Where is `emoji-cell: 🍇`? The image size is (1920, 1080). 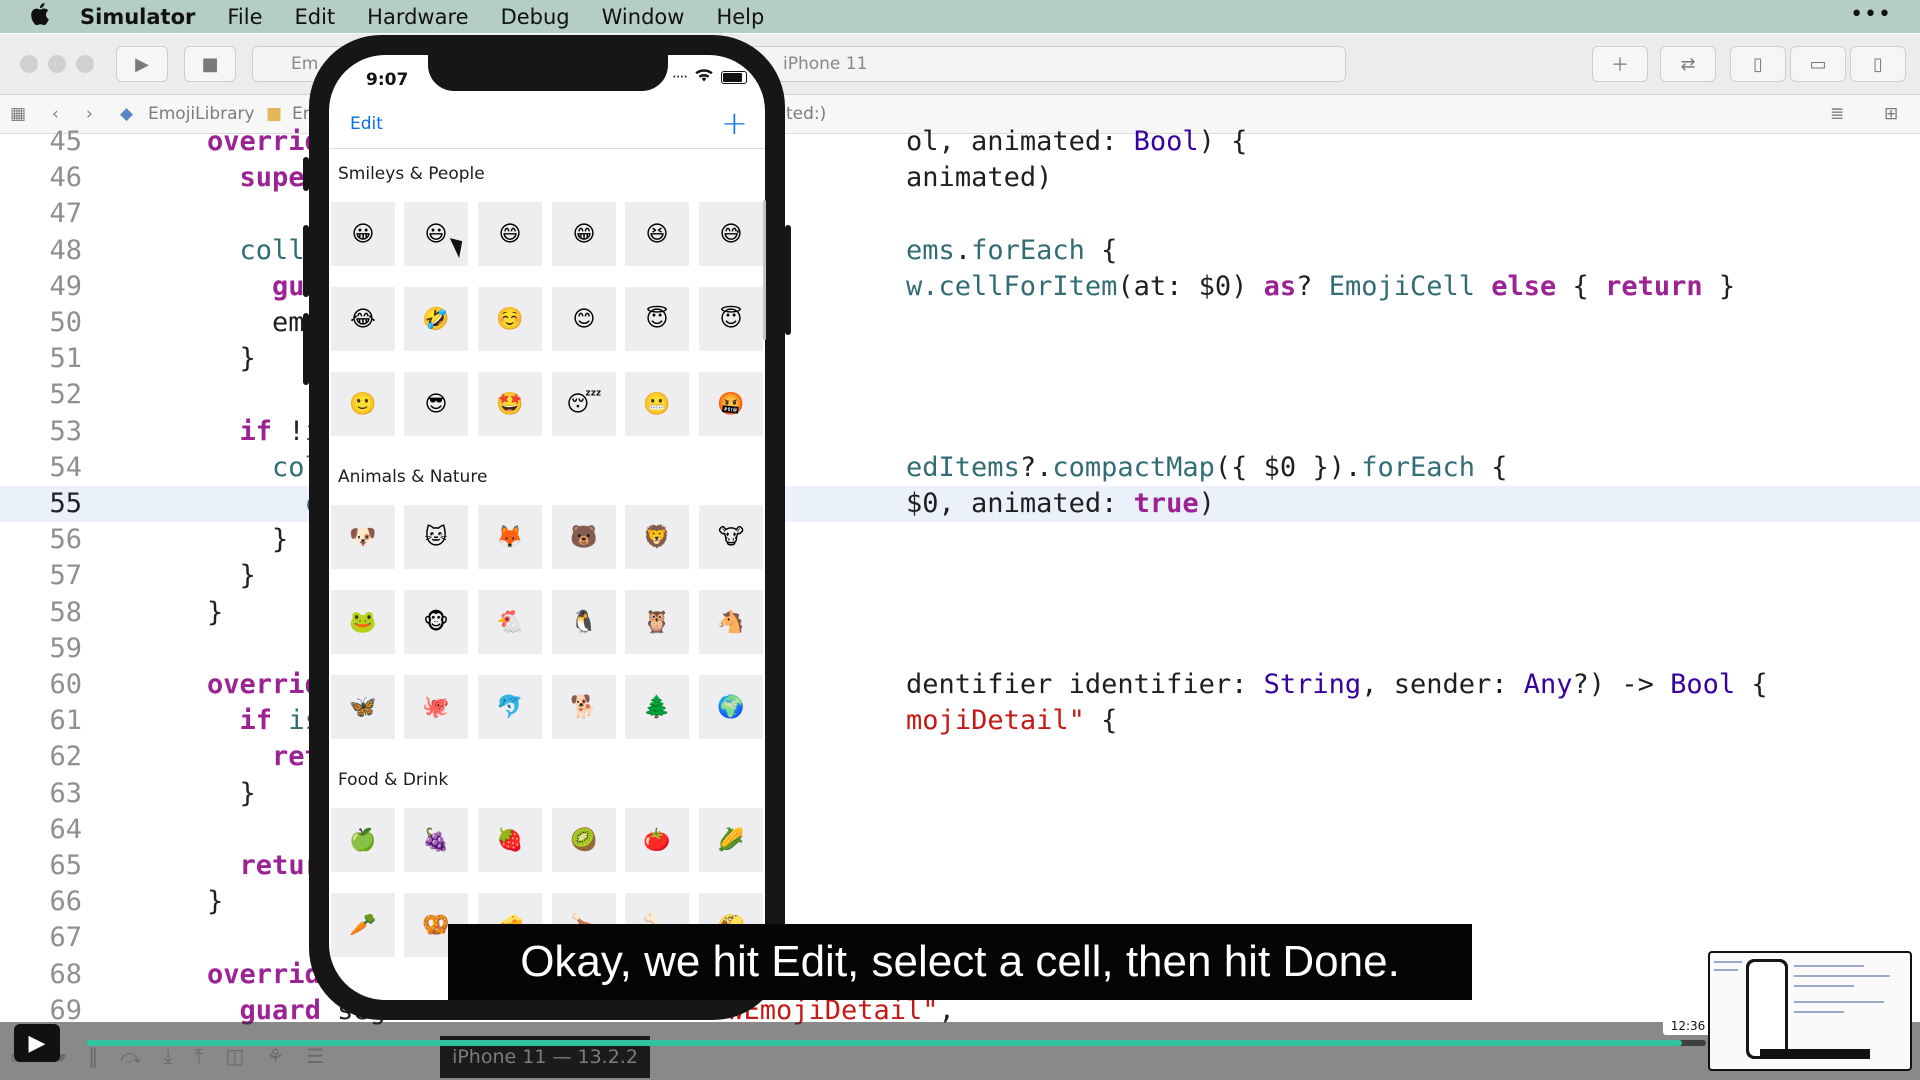 emoji-cell: 🍇 is located at coordinates (436, 840).